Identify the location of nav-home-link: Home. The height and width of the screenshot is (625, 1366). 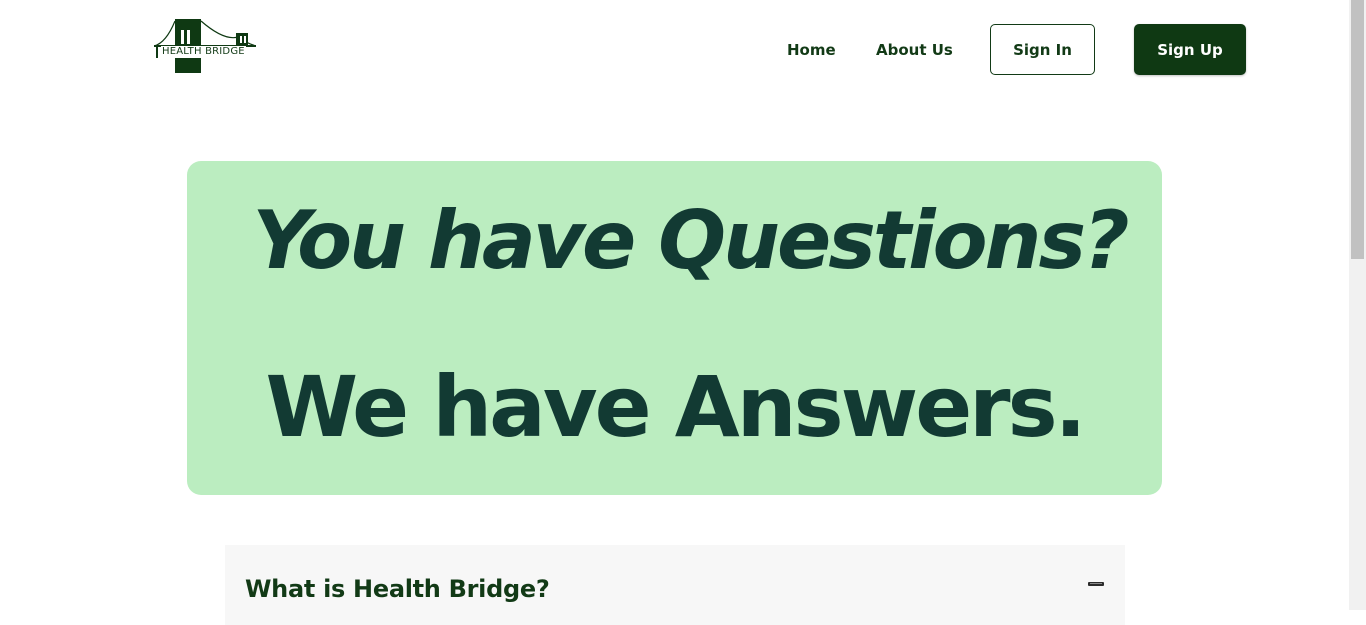
(811, 50).